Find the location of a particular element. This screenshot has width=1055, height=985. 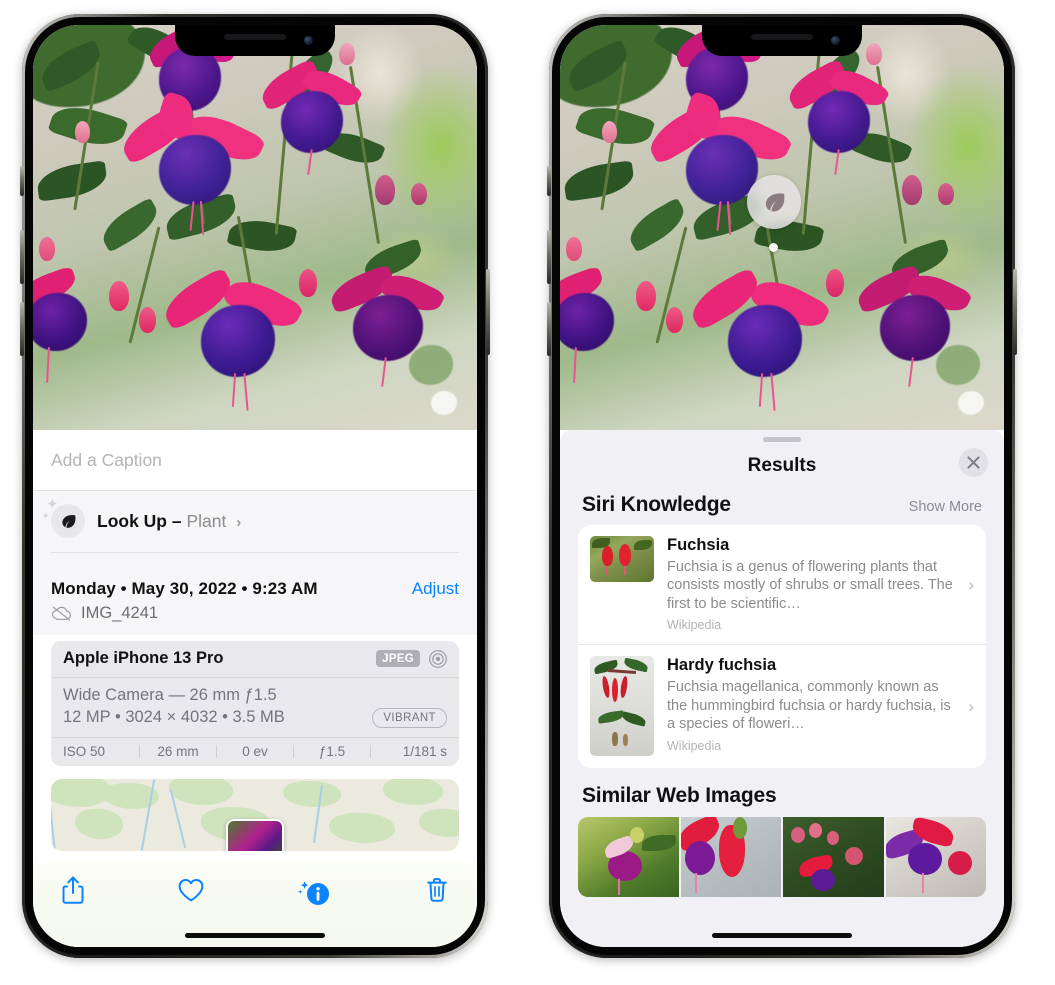

adjust-button: Adjust is located at coordinates (435, 589).